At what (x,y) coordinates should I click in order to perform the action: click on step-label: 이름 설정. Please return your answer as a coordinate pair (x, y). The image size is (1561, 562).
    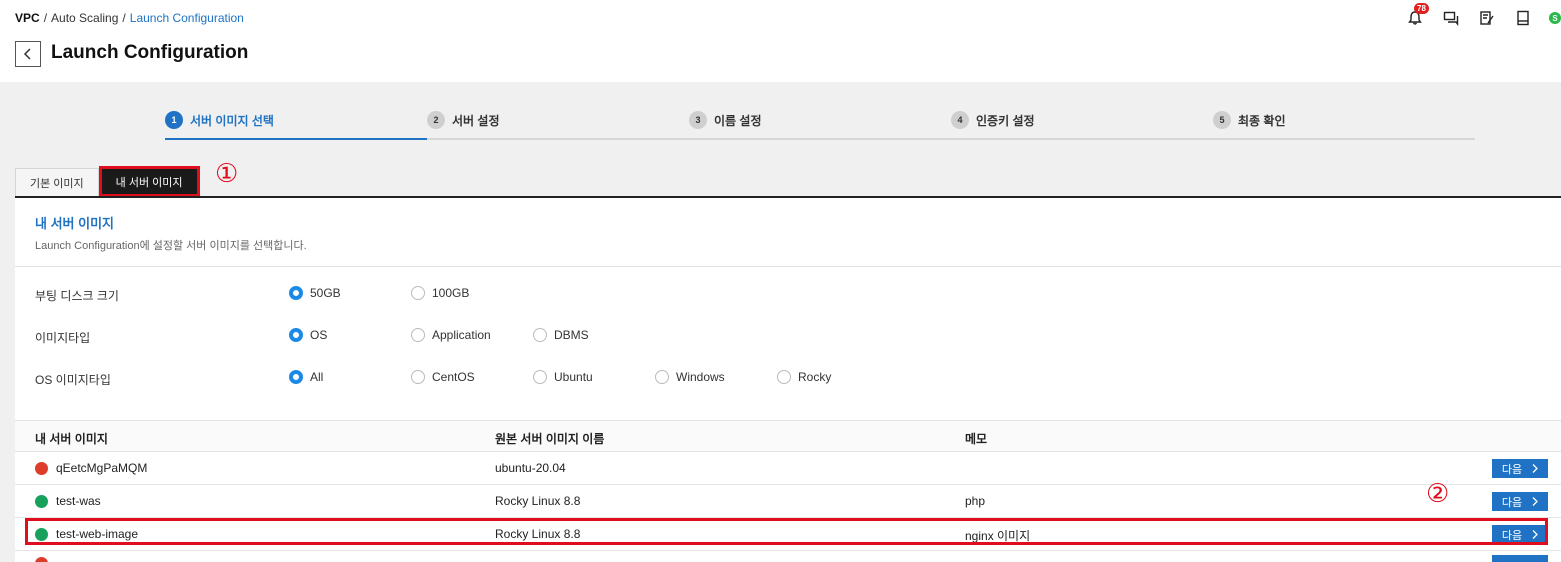
    Looking at the image, I should click on (738, 120).